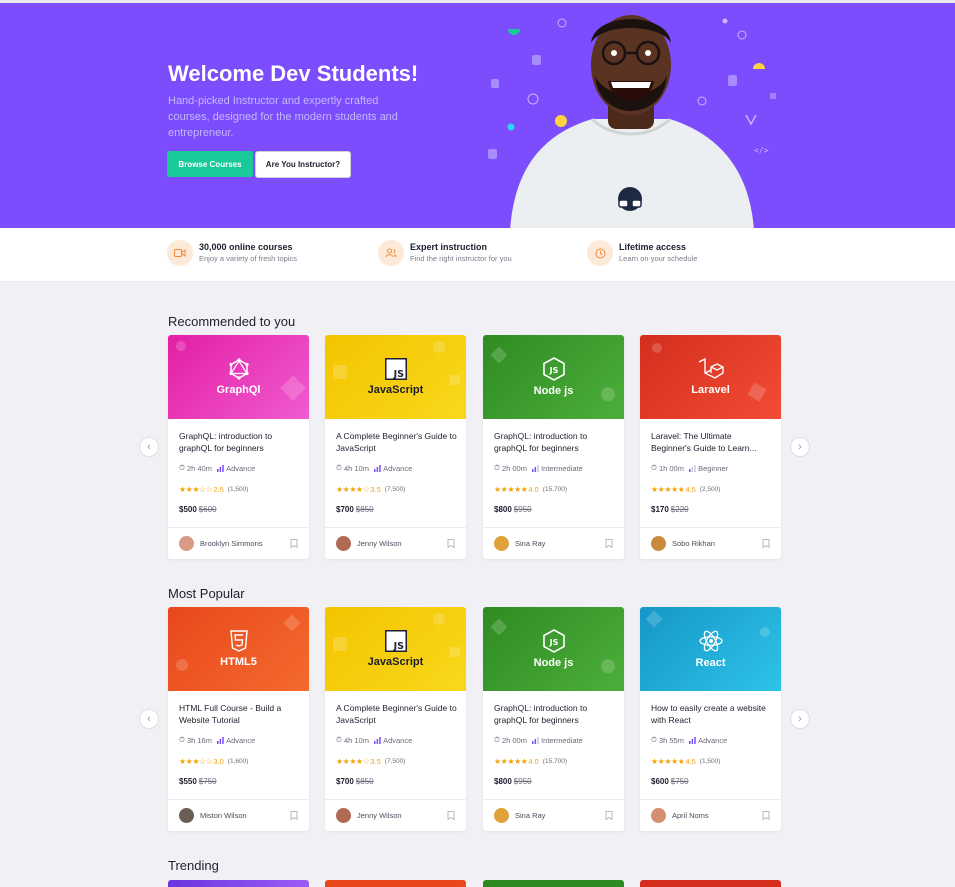 The width and height of the screenshot is (955, 887). I want to click on level-icon: Advance, so click(236, 468).